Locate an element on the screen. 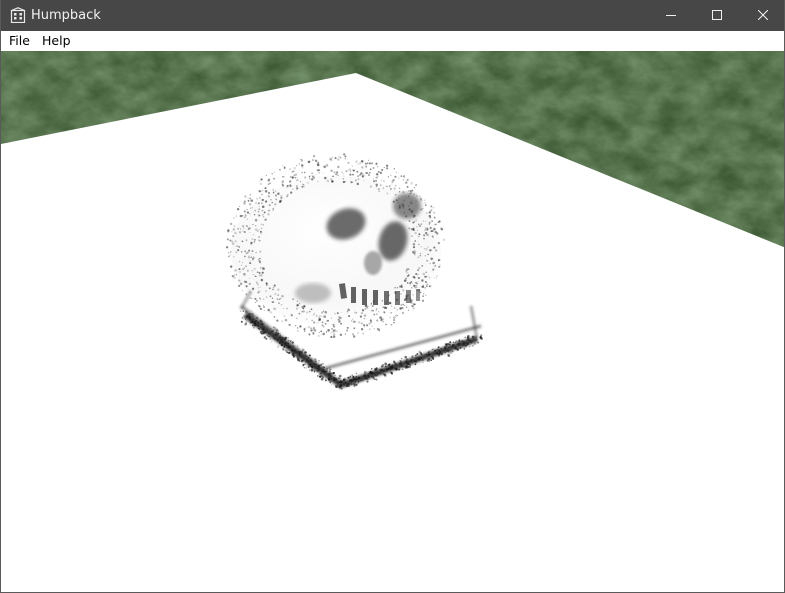 The height and width of the screenshot is (593, 785). title-bar: Humpback is located at coordinates (392, 15).